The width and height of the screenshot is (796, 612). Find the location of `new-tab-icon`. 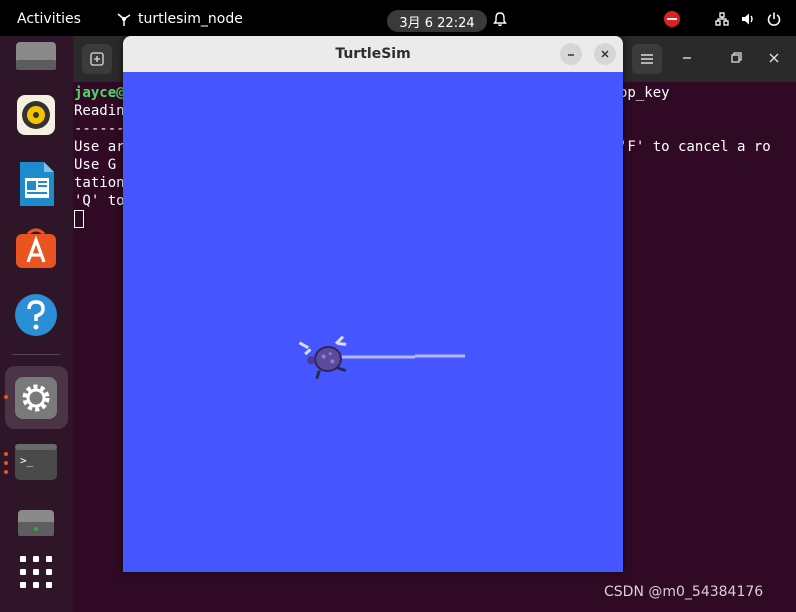

new-tab-icon is located at coordinates (97, 59).